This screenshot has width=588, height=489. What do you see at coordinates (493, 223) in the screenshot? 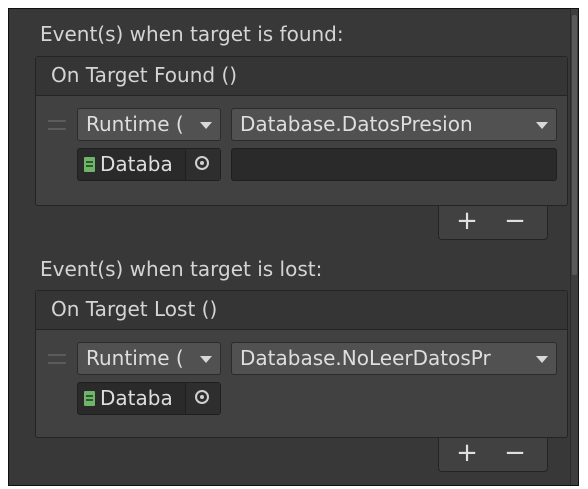
I see `found-add-remove-footer: + −` at bounding box center [493, 223].